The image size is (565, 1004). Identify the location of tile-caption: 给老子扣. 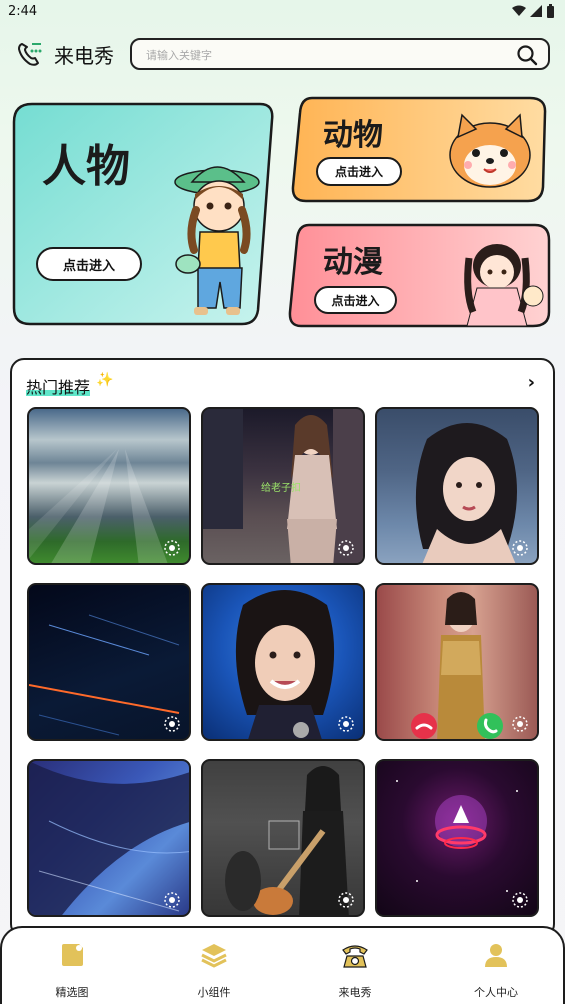
(281, 488).